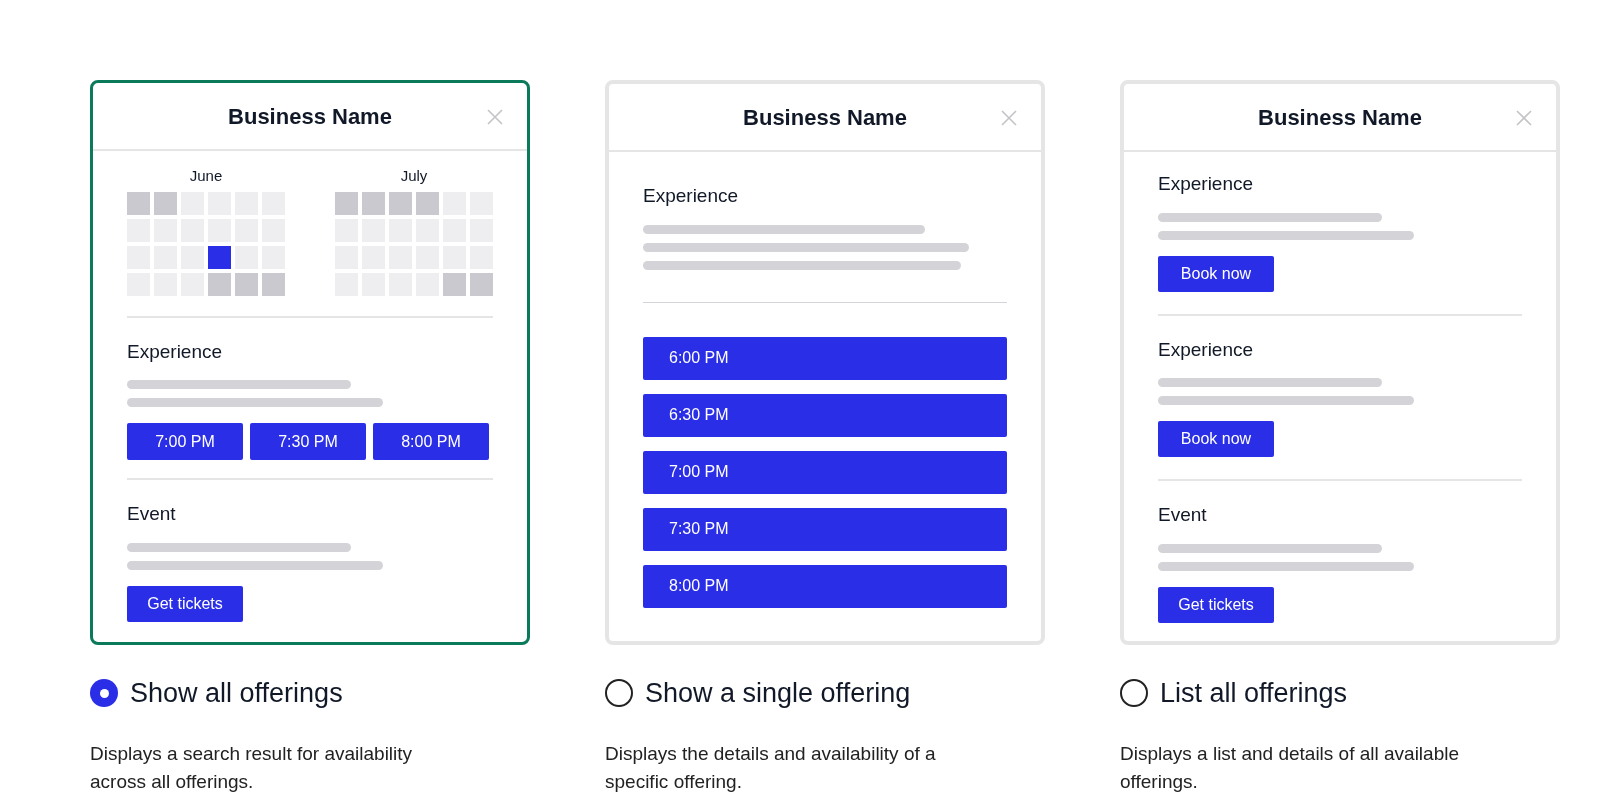  What do you see at coordinates (825, 415) in the screenshot?
I see `time-slot-button: 6:30 PM` at bounding box center [825, 415].